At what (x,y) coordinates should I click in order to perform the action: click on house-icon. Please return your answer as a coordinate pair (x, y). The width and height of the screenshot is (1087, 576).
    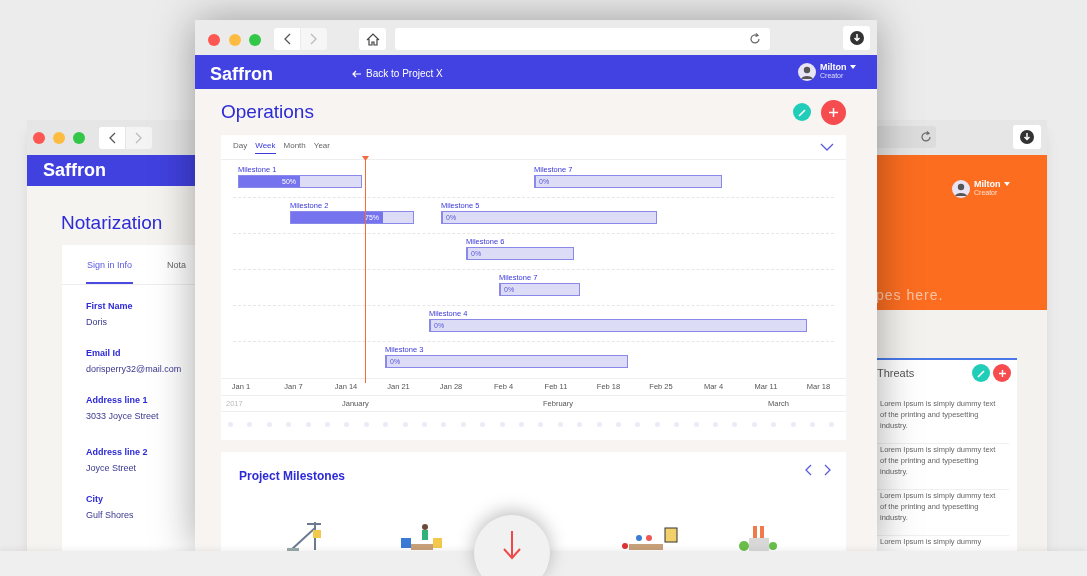
    Looking at the image, I should click on (372, 39).